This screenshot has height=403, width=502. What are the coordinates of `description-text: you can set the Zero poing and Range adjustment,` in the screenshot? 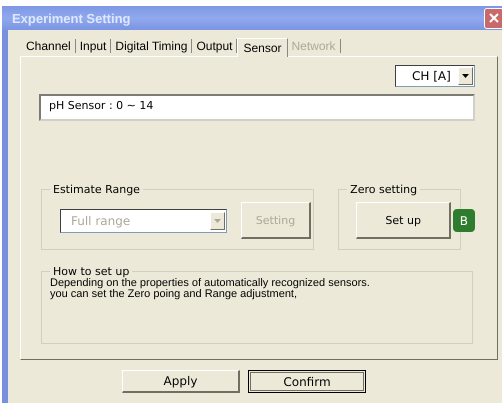 It's located at (174, 294).